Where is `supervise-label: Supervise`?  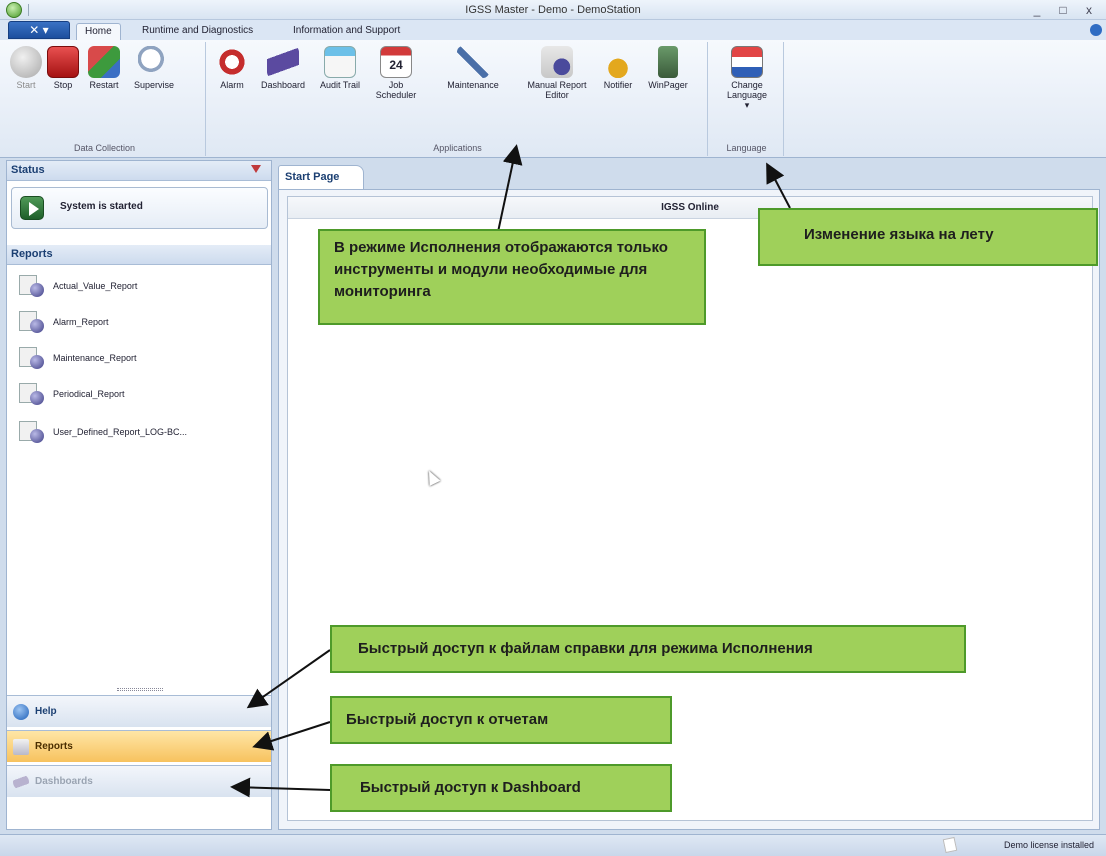 supervise-label: Supervise is located at coordinates (154, 85).